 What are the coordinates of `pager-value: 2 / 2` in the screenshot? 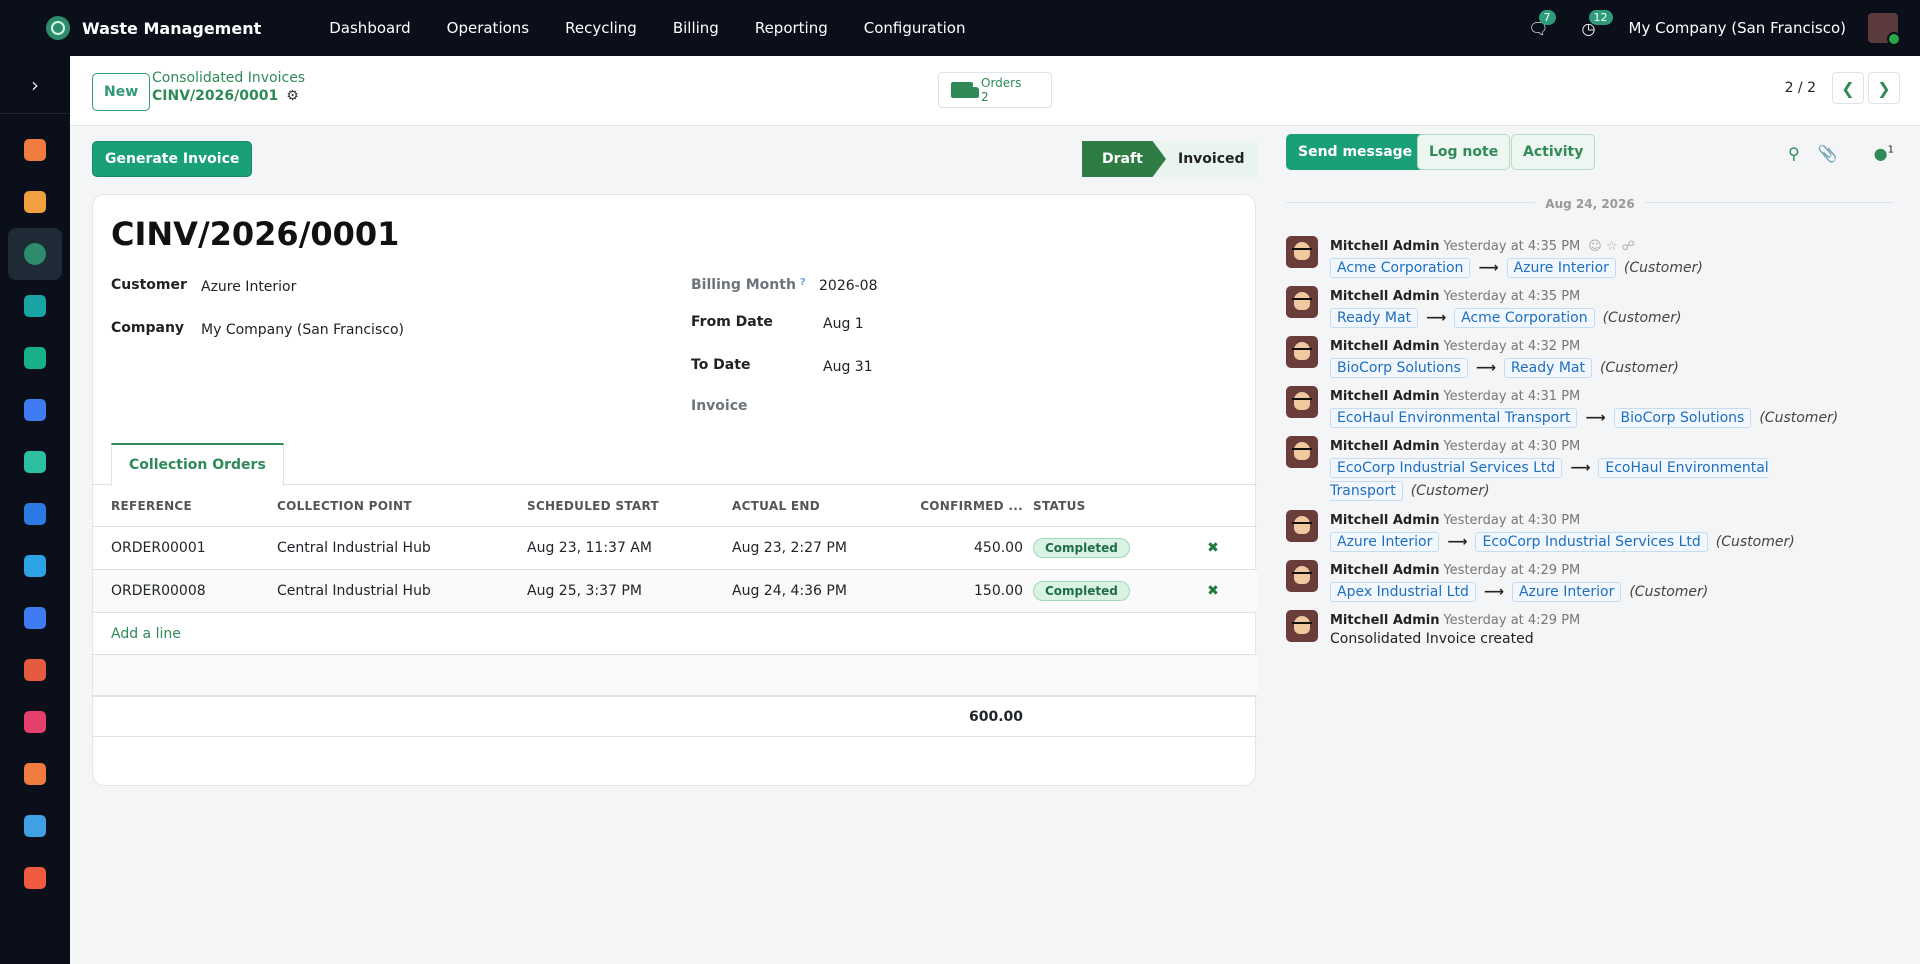 It's located at (1800, 88).